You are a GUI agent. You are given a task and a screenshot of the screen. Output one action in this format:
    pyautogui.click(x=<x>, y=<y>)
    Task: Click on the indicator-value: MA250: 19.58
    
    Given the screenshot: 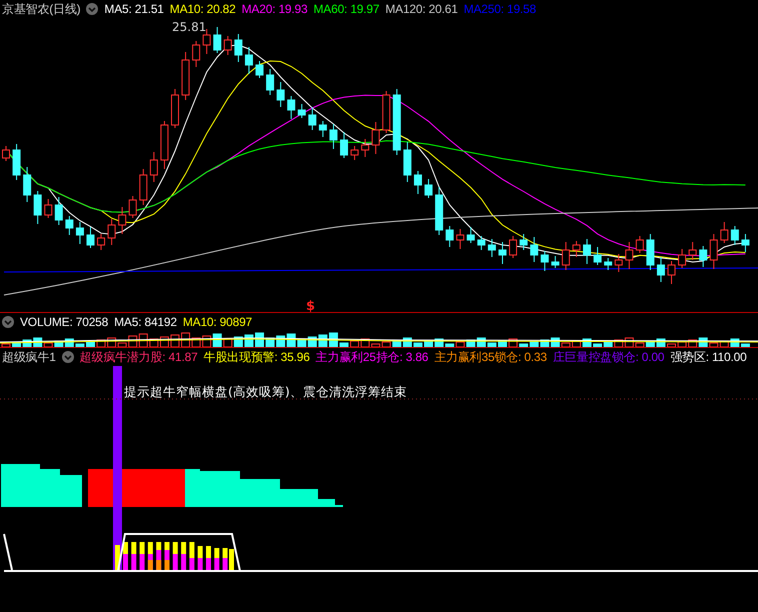 What is the action you would take?
    pyautogui.click(x=500, y=9)
    